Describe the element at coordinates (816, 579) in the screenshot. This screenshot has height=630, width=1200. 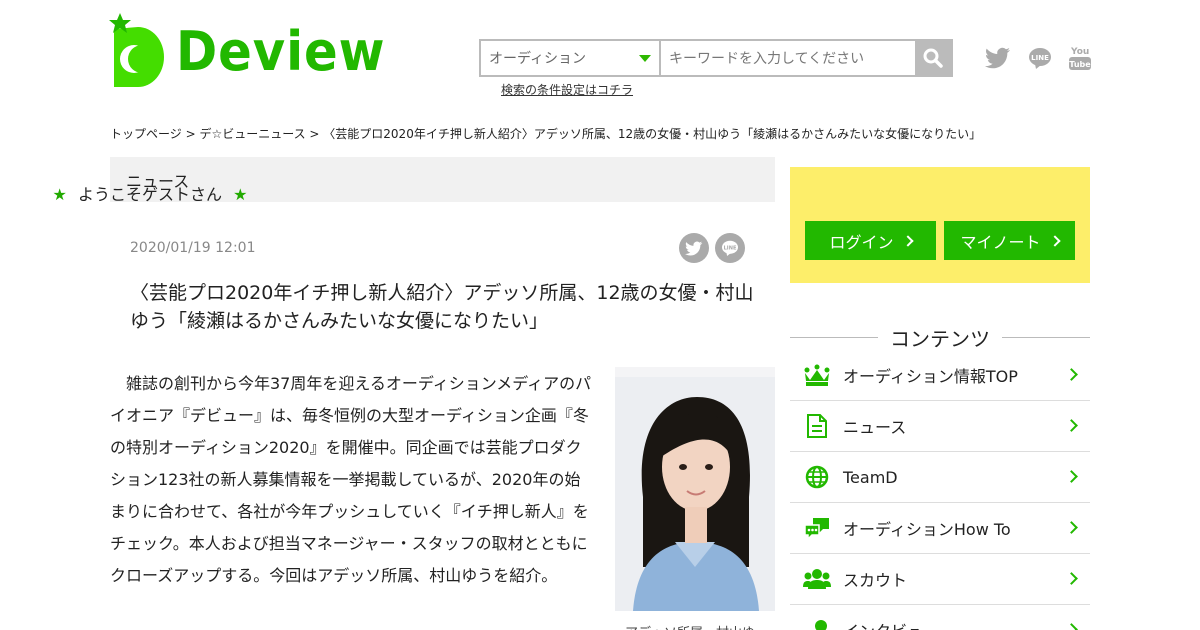
I see `people-icon` at that location.